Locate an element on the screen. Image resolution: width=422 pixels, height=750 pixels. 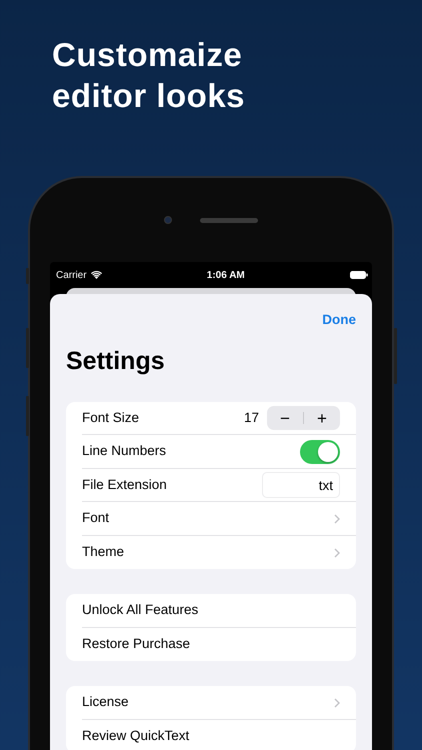
settings-row: Restore Purchase is located at coordinates (219, 645).